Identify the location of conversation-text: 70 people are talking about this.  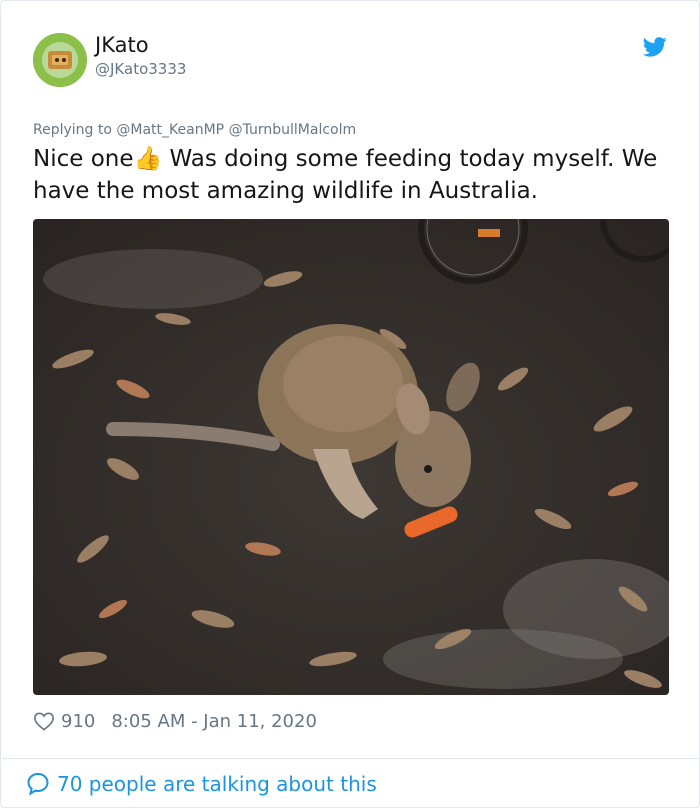
(217, 784).